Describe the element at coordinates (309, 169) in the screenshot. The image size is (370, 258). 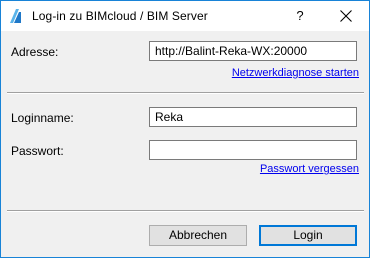
I see `forgot-password-link: Passwort vergessen` at that location.